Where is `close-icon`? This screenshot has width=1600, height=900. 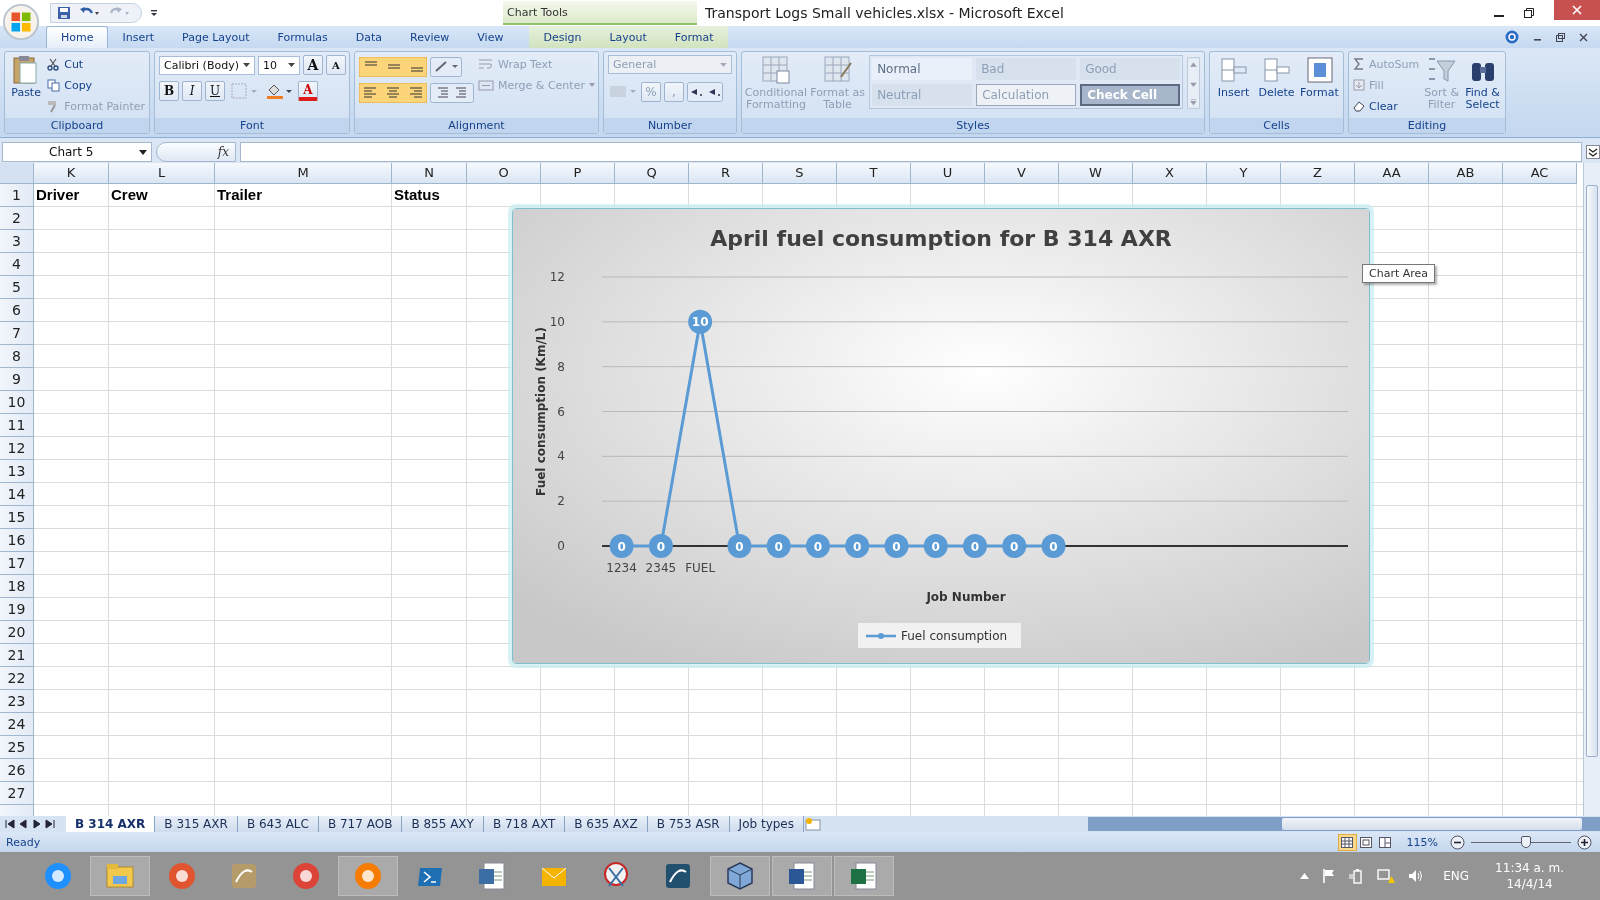 close-icon is located at coordinates (1583, 37).